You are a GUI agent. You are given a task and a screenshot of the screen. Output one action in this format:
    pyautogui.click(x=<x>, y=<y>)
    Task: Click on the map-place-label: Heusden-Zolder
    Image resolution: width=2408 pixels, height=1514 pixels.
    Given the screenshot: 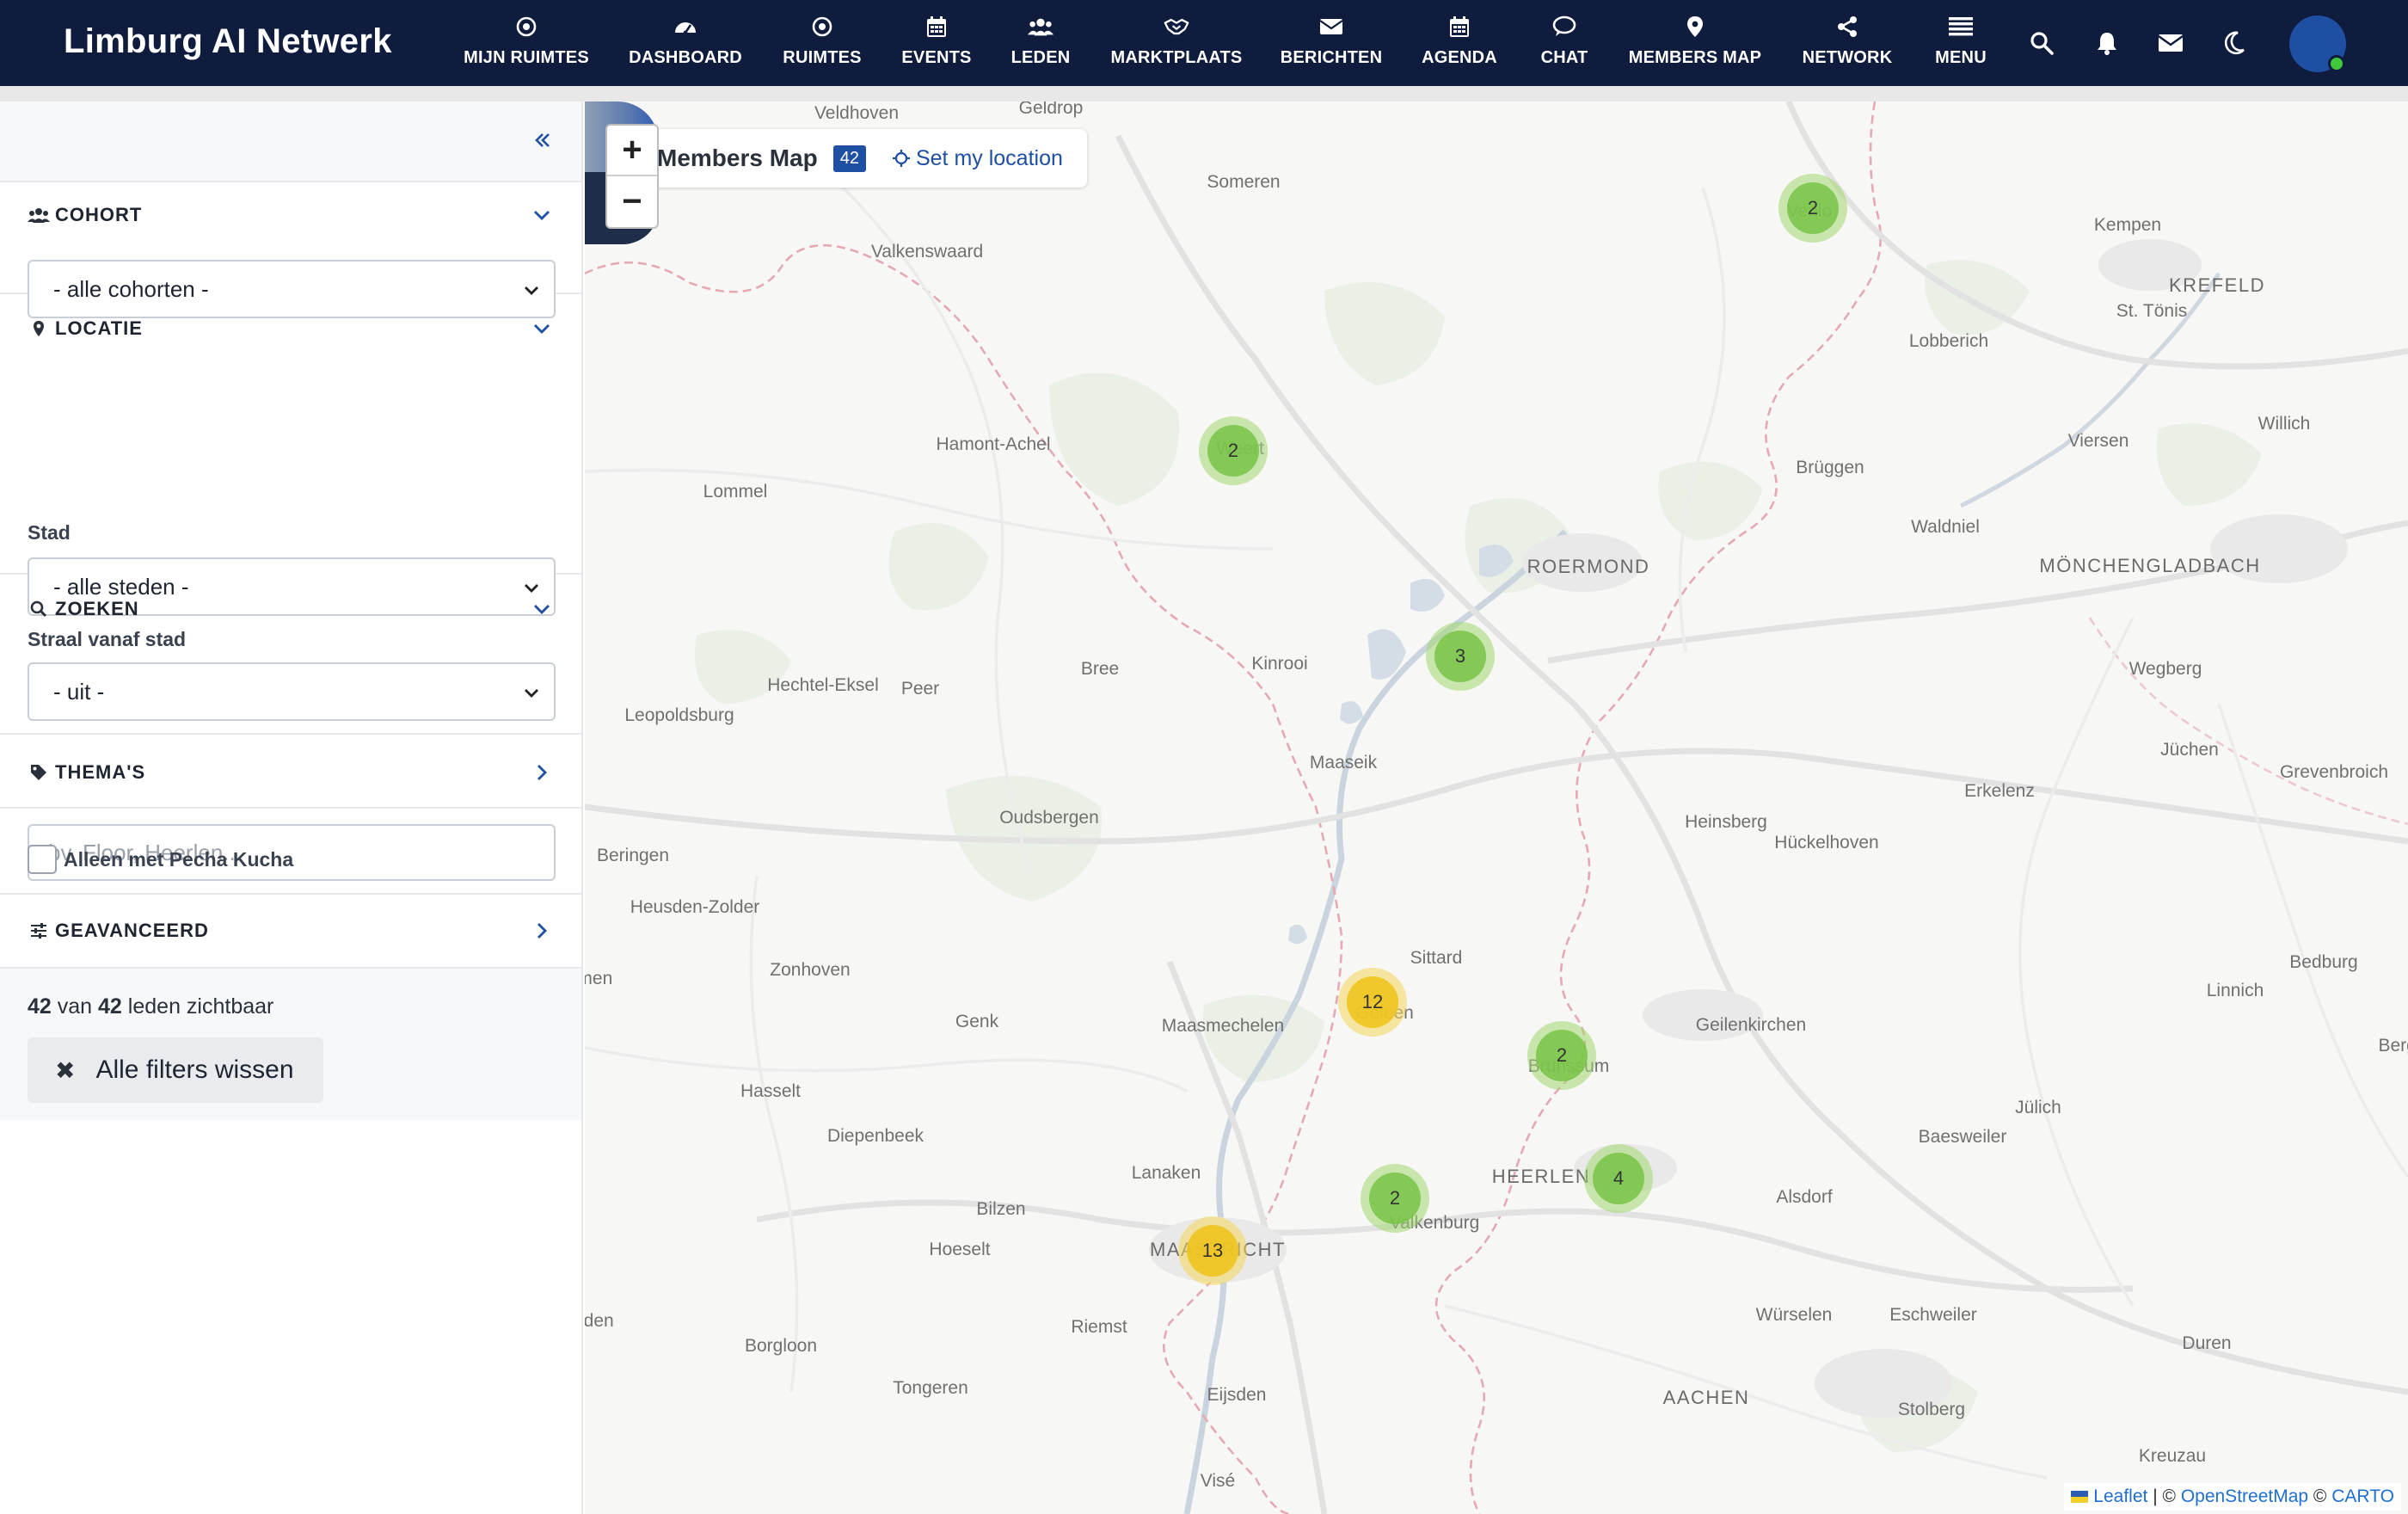 What is the action you would take?
    pyautogui.click(x=695, y=907)
    